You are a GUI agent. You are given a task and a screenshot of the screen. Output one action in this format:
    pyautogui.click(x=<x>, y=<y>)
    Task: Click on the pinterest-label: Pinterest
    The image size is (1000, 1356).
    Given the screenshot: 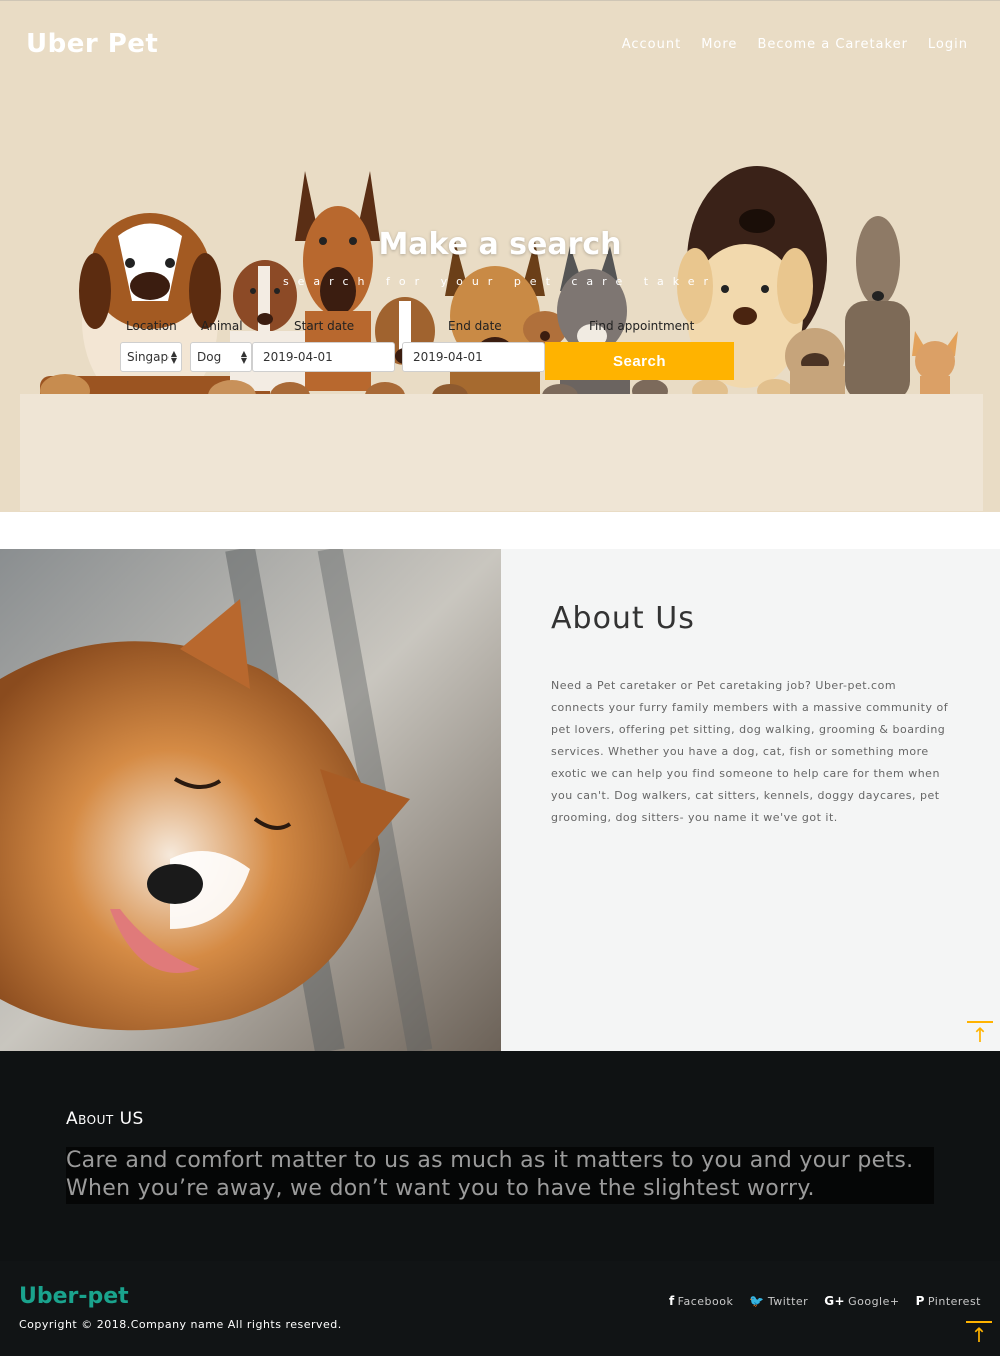 What is the action you would take?
    pyautogui.click(x=954, y=1301)
    